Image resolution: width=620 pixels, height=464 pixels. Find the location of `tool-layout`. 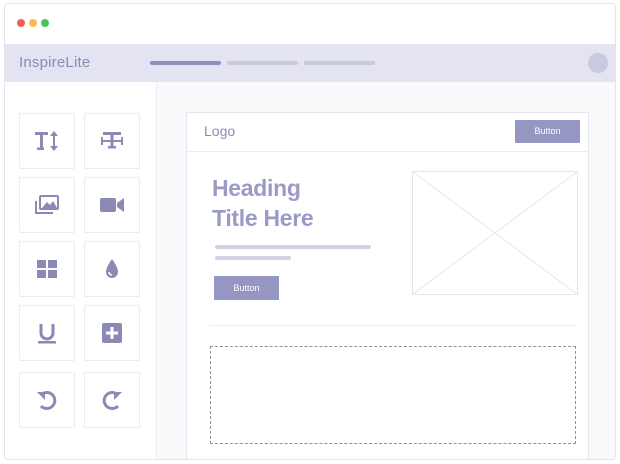

tool-layout is located at coordinates (47, 269).